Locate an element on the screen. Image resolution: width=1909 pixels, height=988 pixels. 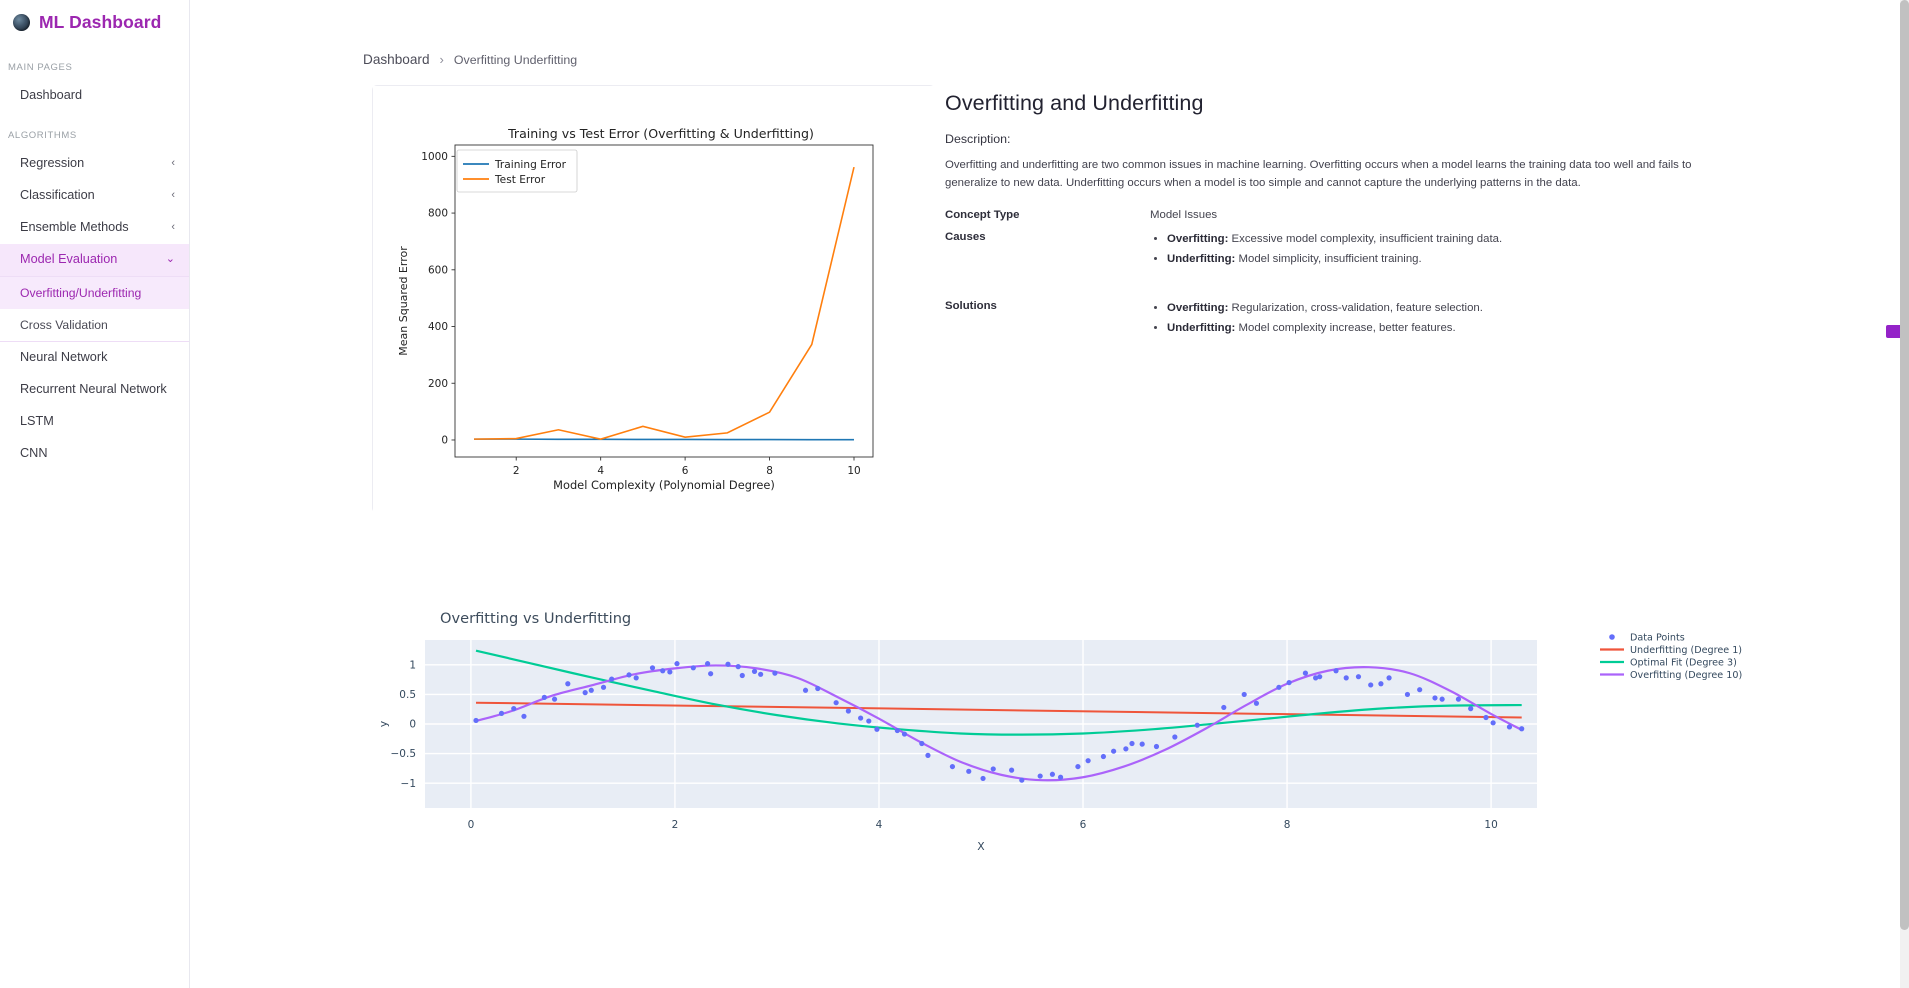
sidebar-item-lstm: LSTM is located at coordinates (94, 422).